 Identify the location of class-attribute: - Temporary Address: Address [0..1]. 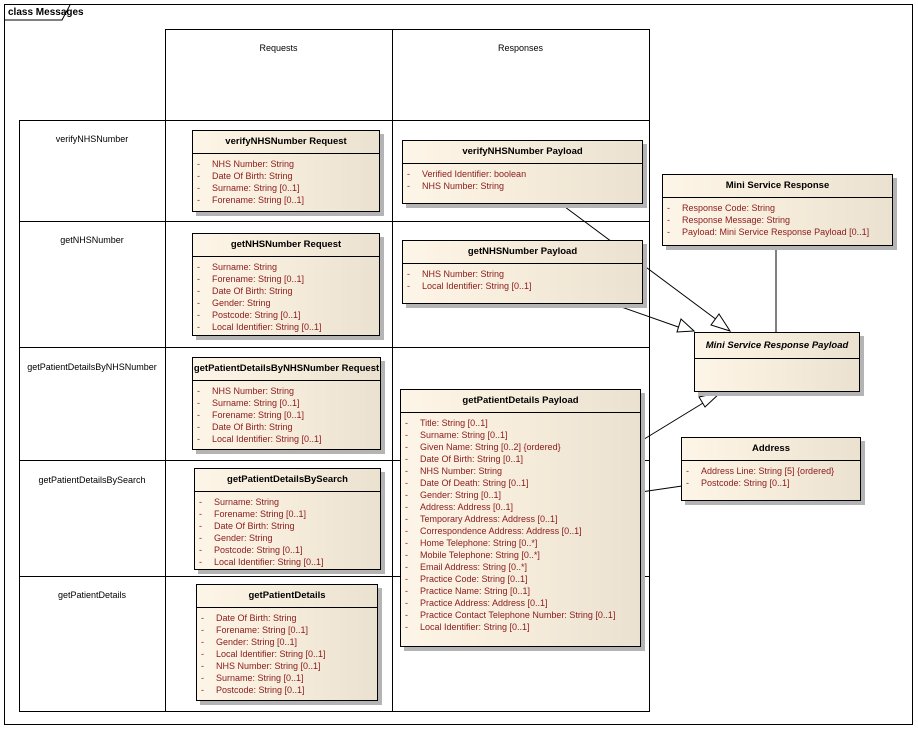
(520, 519).